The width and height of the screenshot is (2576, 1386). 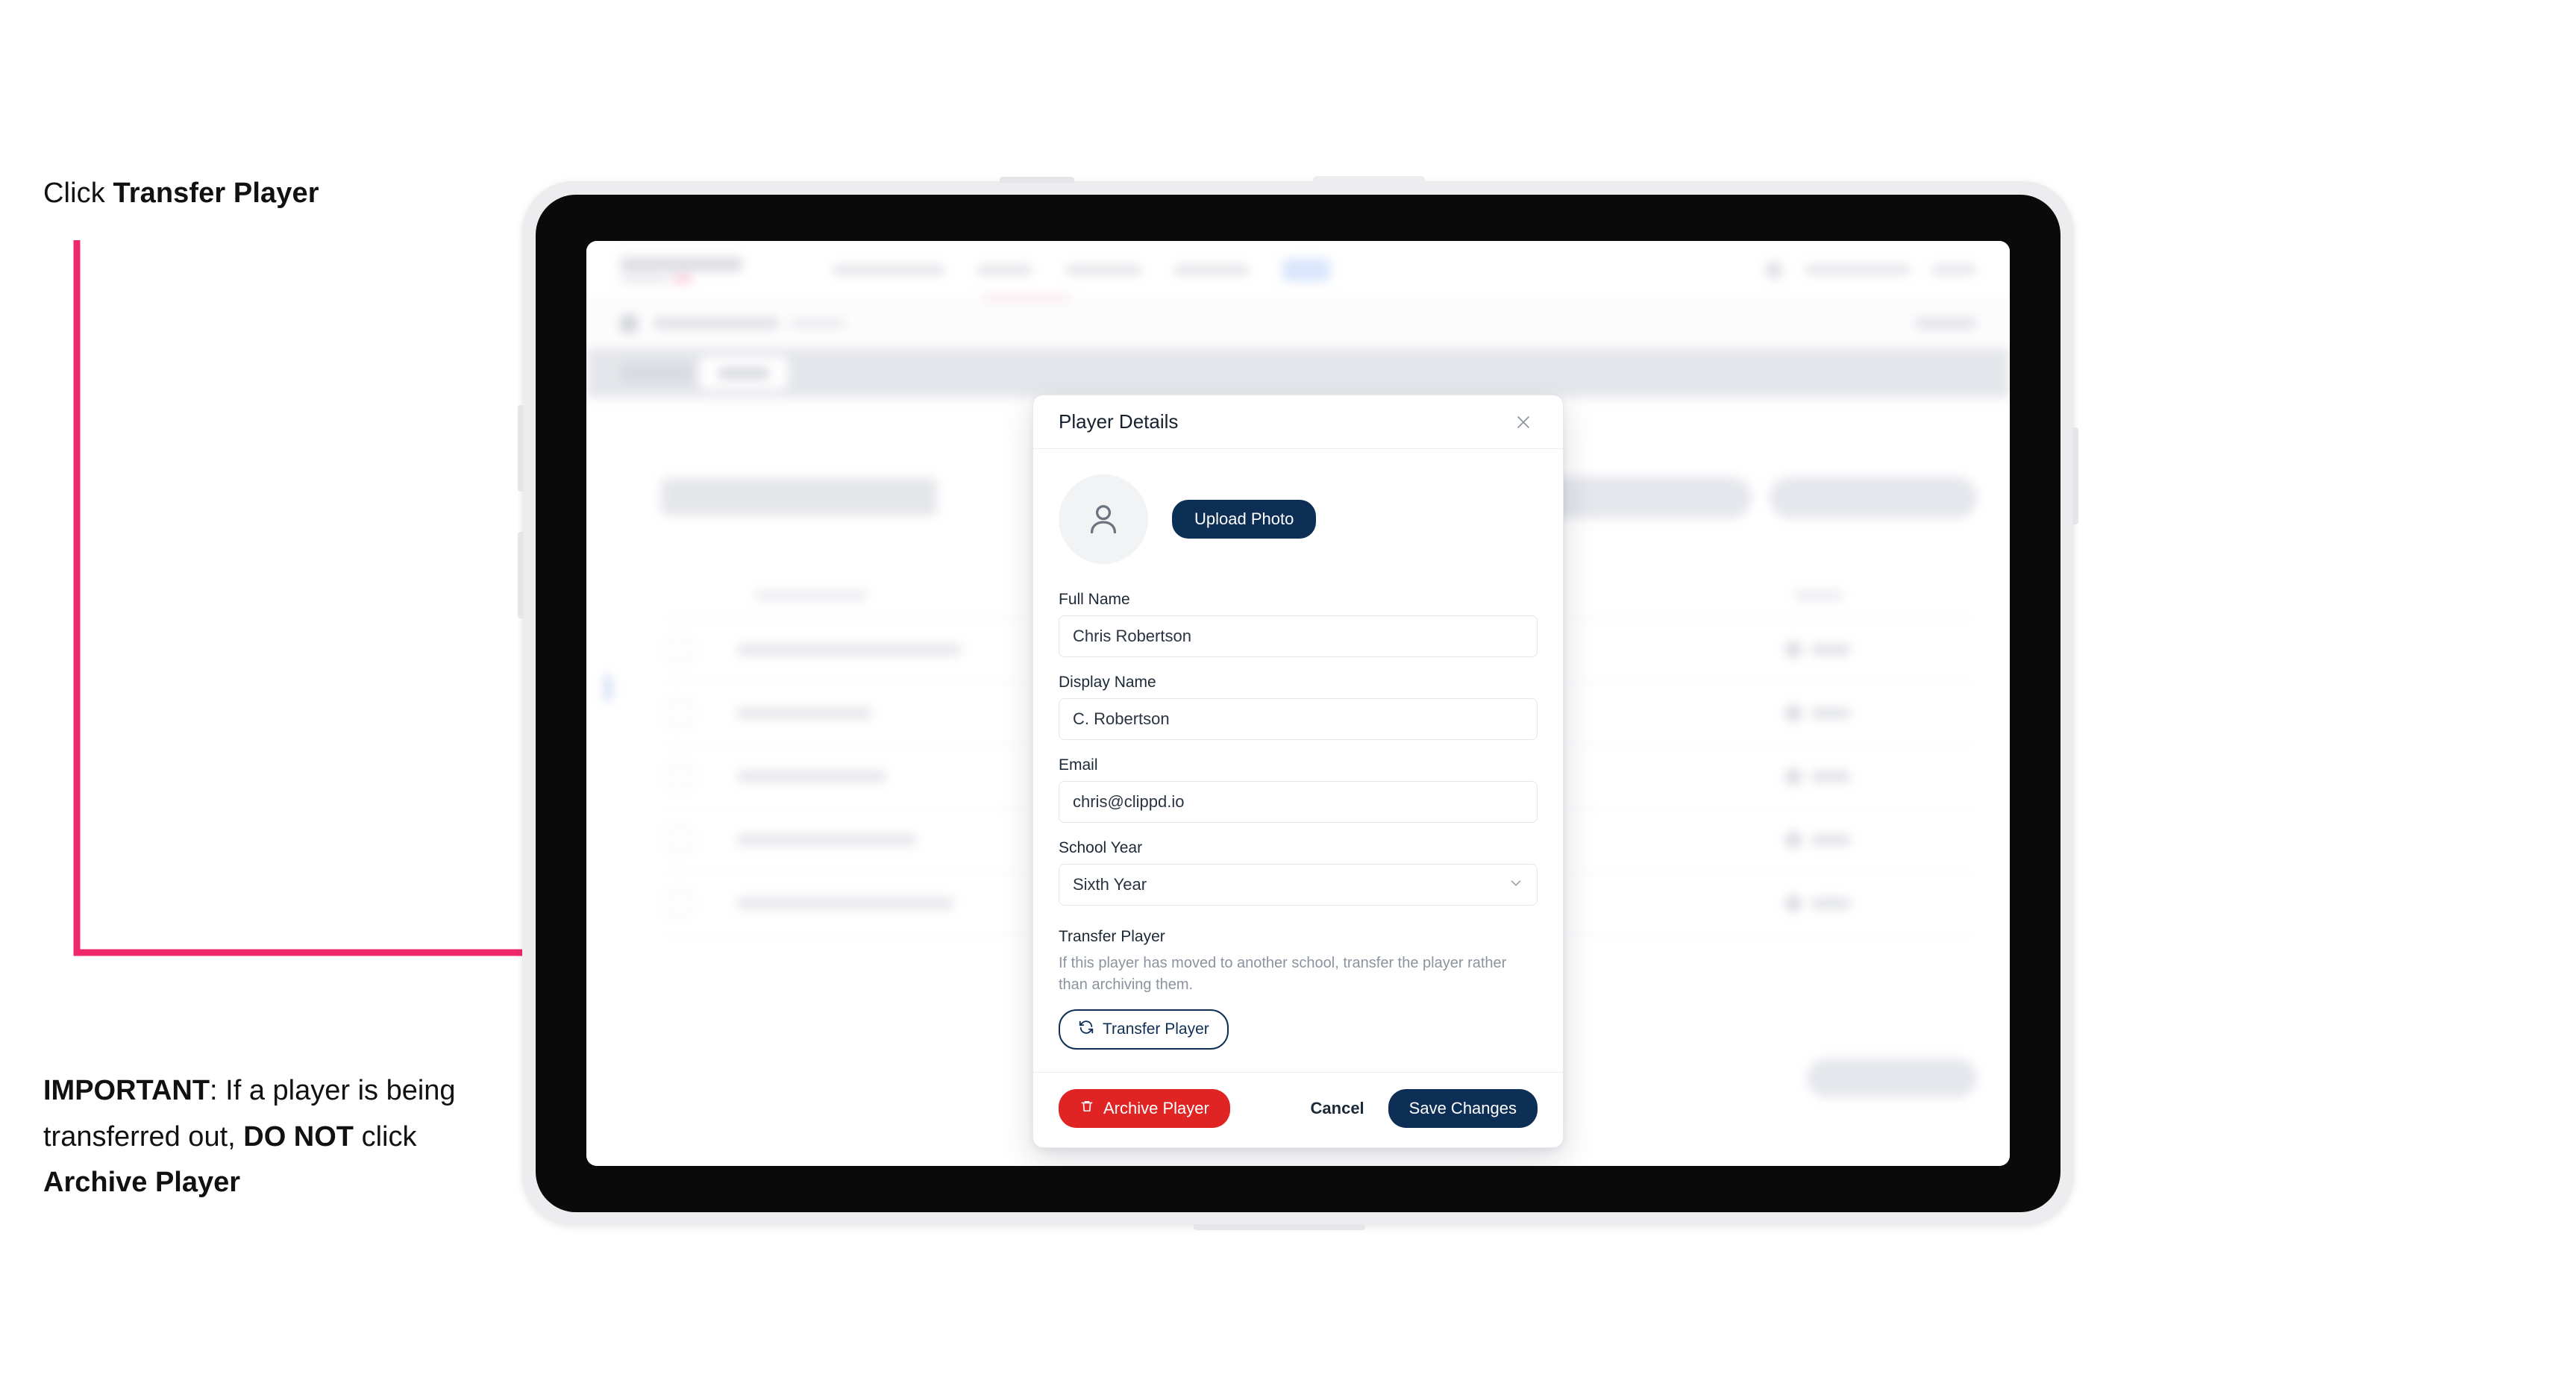 I want to click on field-email: Email, so click(x=1298, y=789).